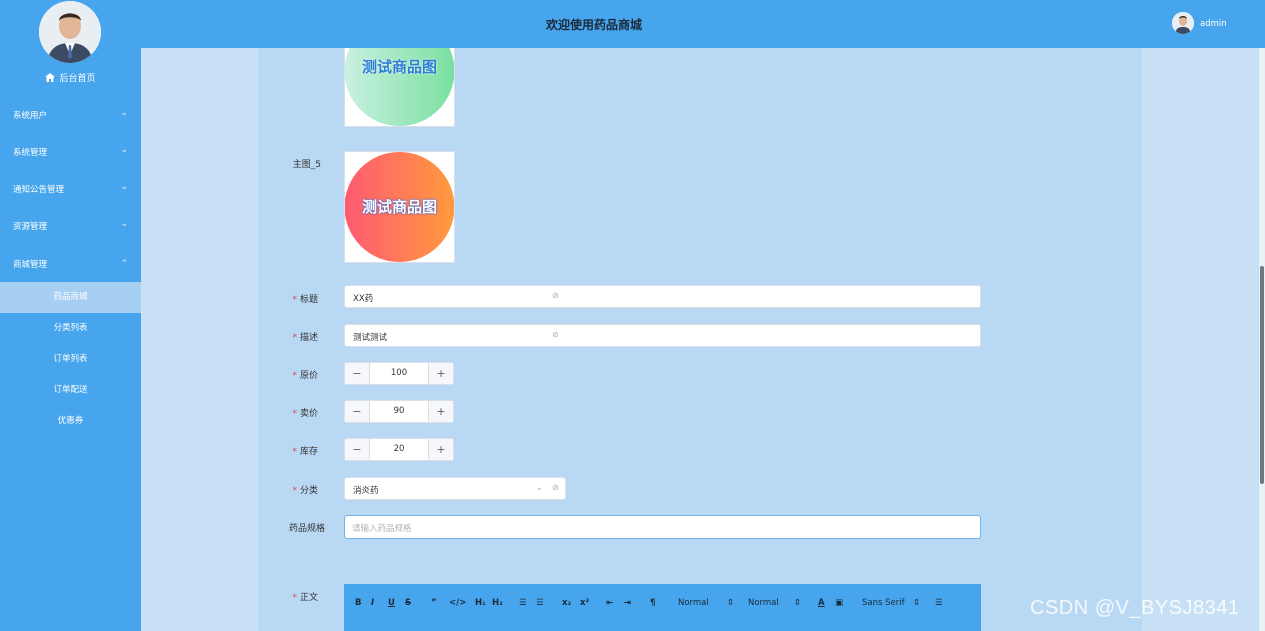 The image size is (1265, 631). I want to click on spec-input: 请输入药品规格, so click(662, 527).